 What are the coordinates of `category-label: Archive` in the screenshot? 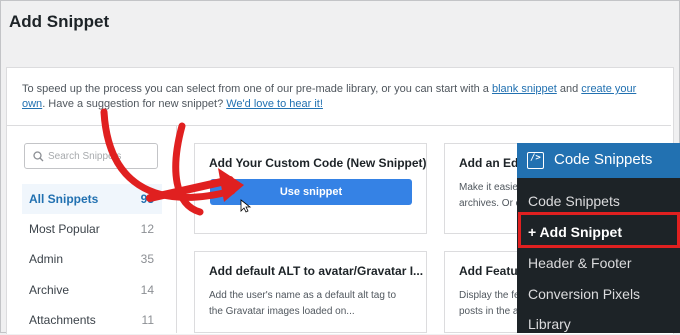 It's located at (49, 290).